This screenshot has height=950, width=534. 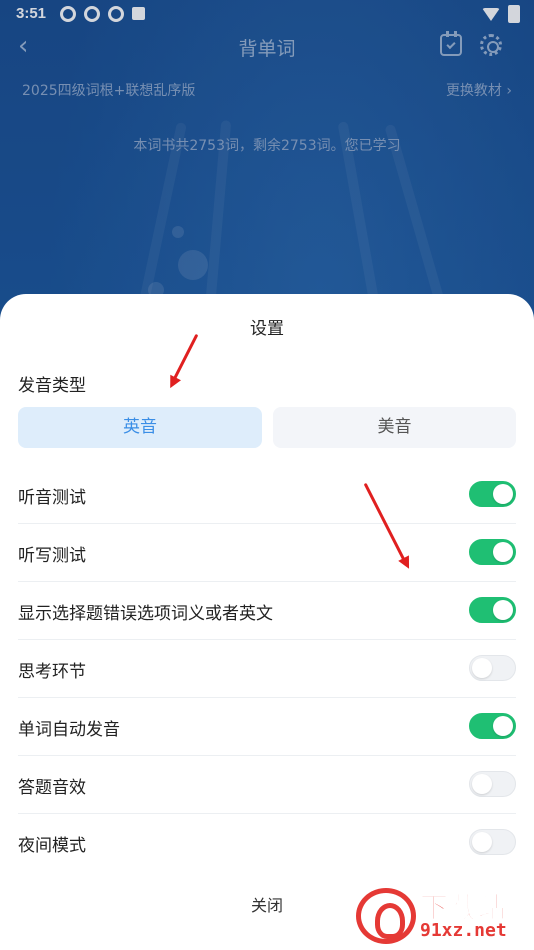 What do you see at coordinates (267, 727) in the screenshot?
I see `setting-row-auto-pronounce: 单词自动发音` at bounding box center [267, 727].